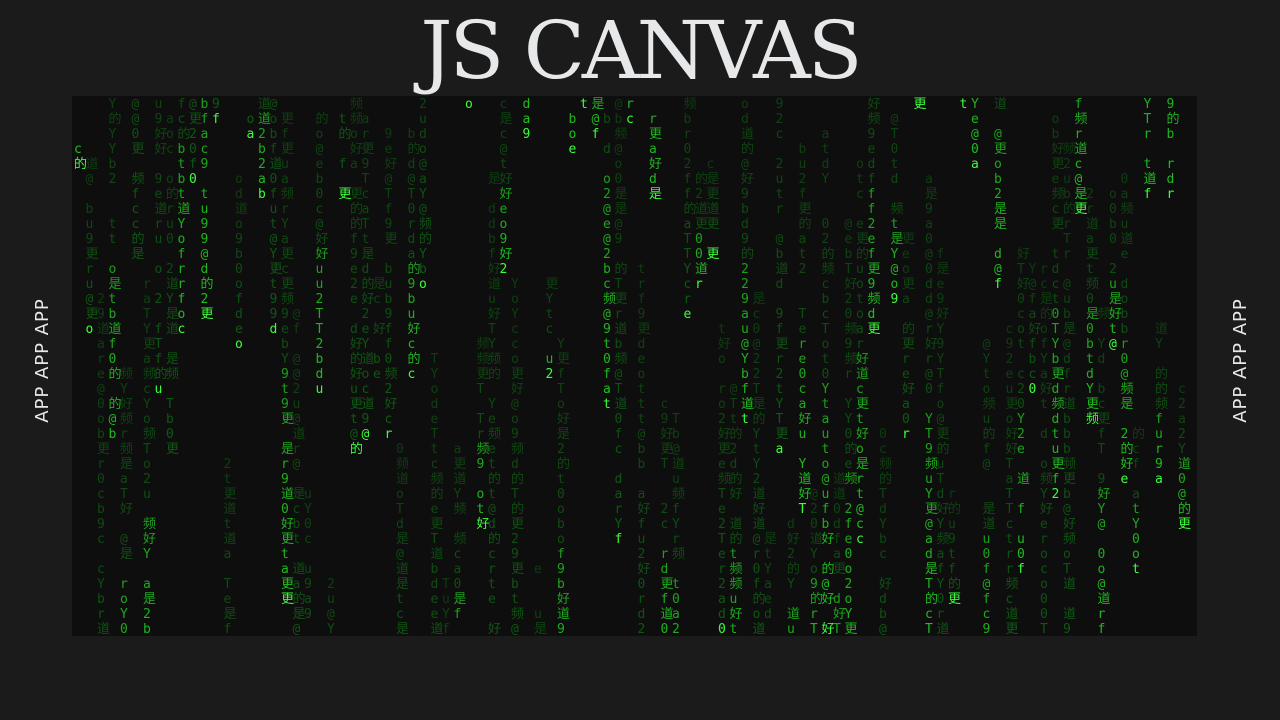 Image resolution: width=1280 pixels, height=720 pixels. What do you see at coordinates (308, 599) in the screenshot?
I see `rain-glyph: a` at bounding box center [308, 599].